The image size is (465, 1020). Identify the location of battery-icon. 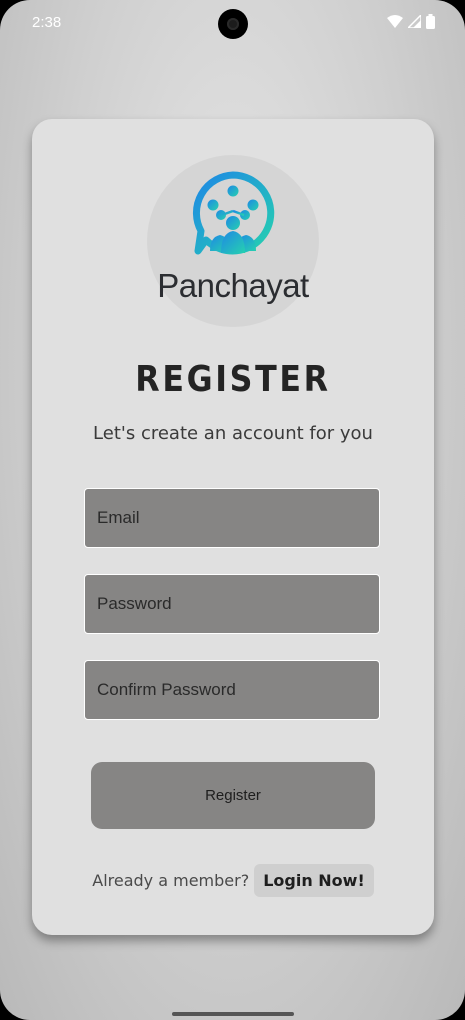
(430, 21).